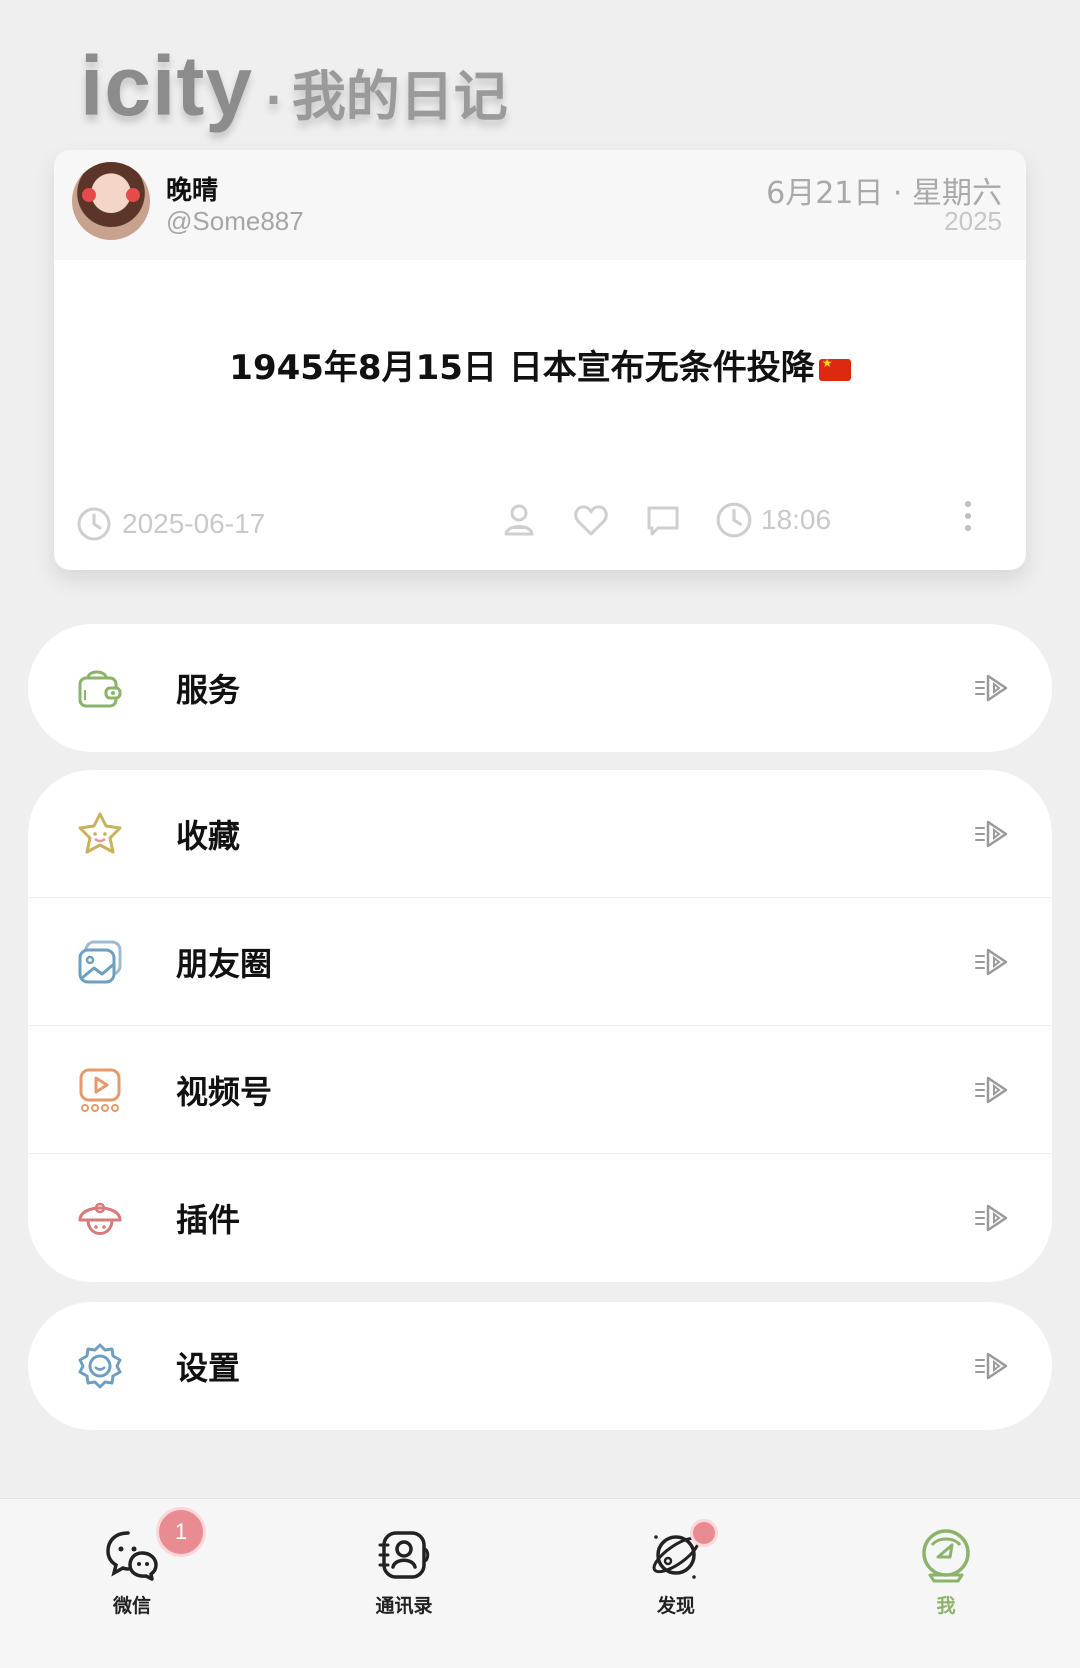 The image size is (1080, 1668). I want to click on menu-item-moments: 朋友圈, so click(540, 962).